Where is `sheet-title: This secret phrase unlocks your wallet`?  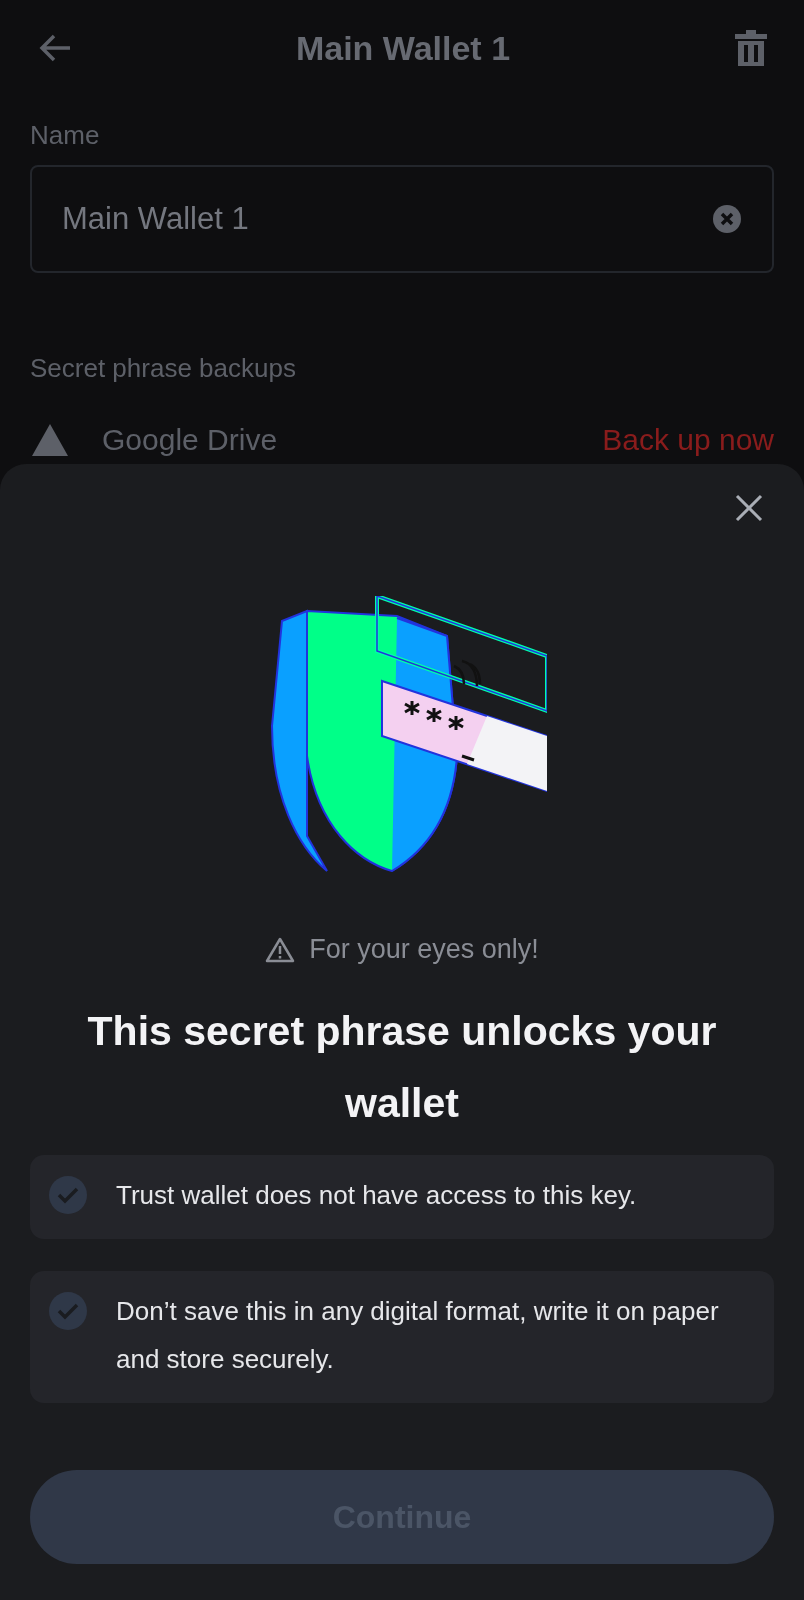
sheet-title: This secret phrase unlocks your wallet is located at coordinates (402, 1067).